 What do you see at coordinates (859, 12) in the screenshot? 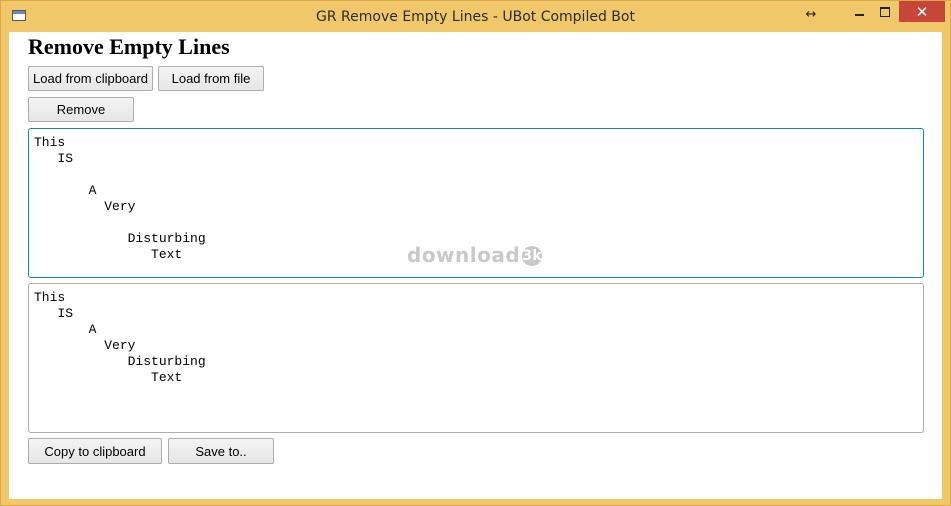
I see `minimize-button` at bounding box center [859, 12].